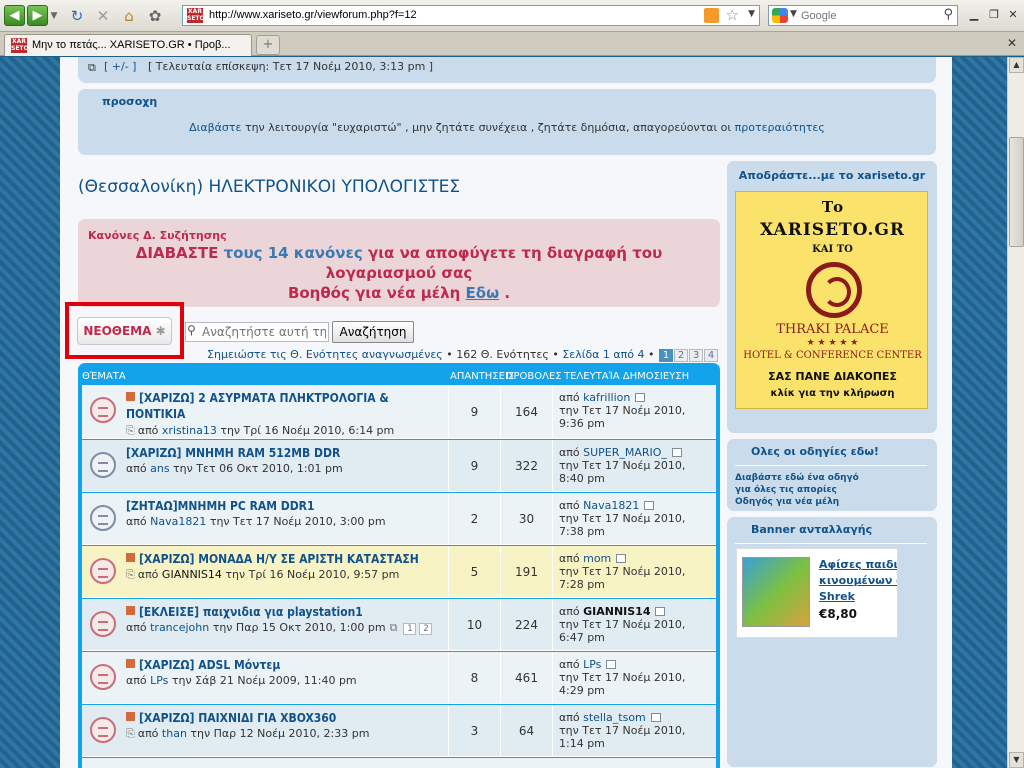  I want to click on last-post-user: mom, so click(597, 558).